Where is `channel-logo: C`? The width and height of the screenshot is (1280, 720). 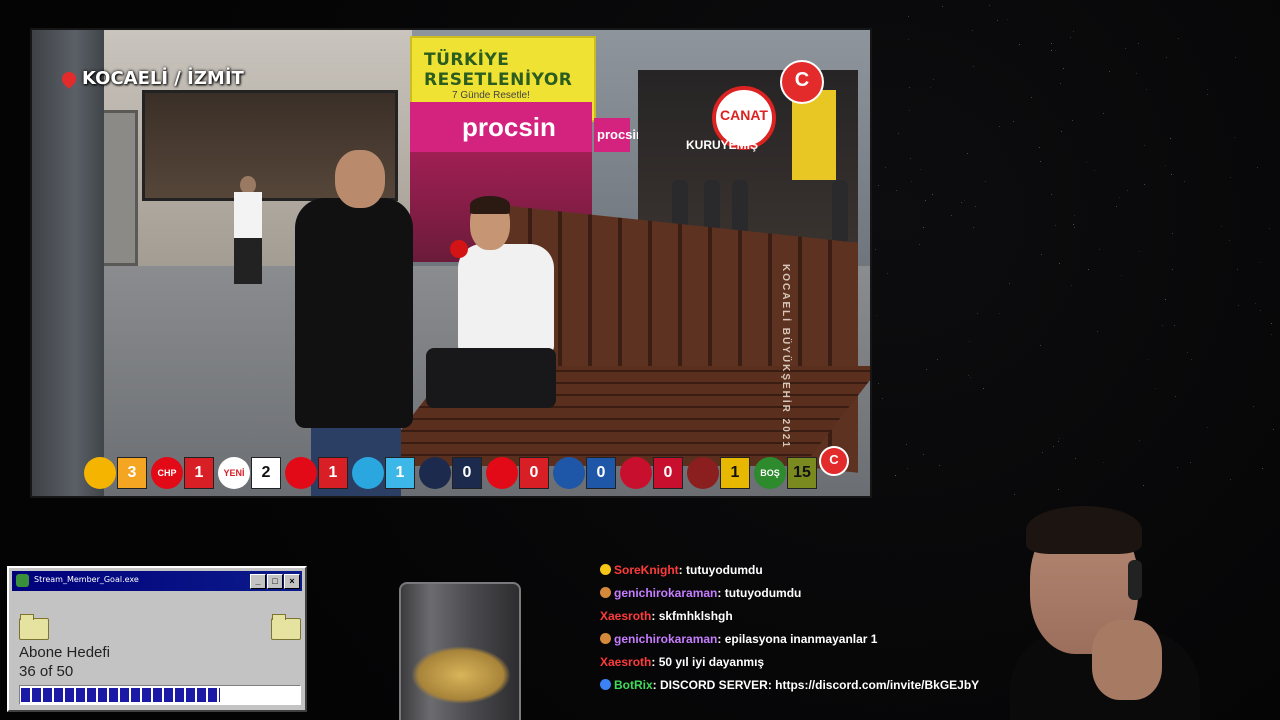 channel-logo: C is located at coordinates (802, 82).